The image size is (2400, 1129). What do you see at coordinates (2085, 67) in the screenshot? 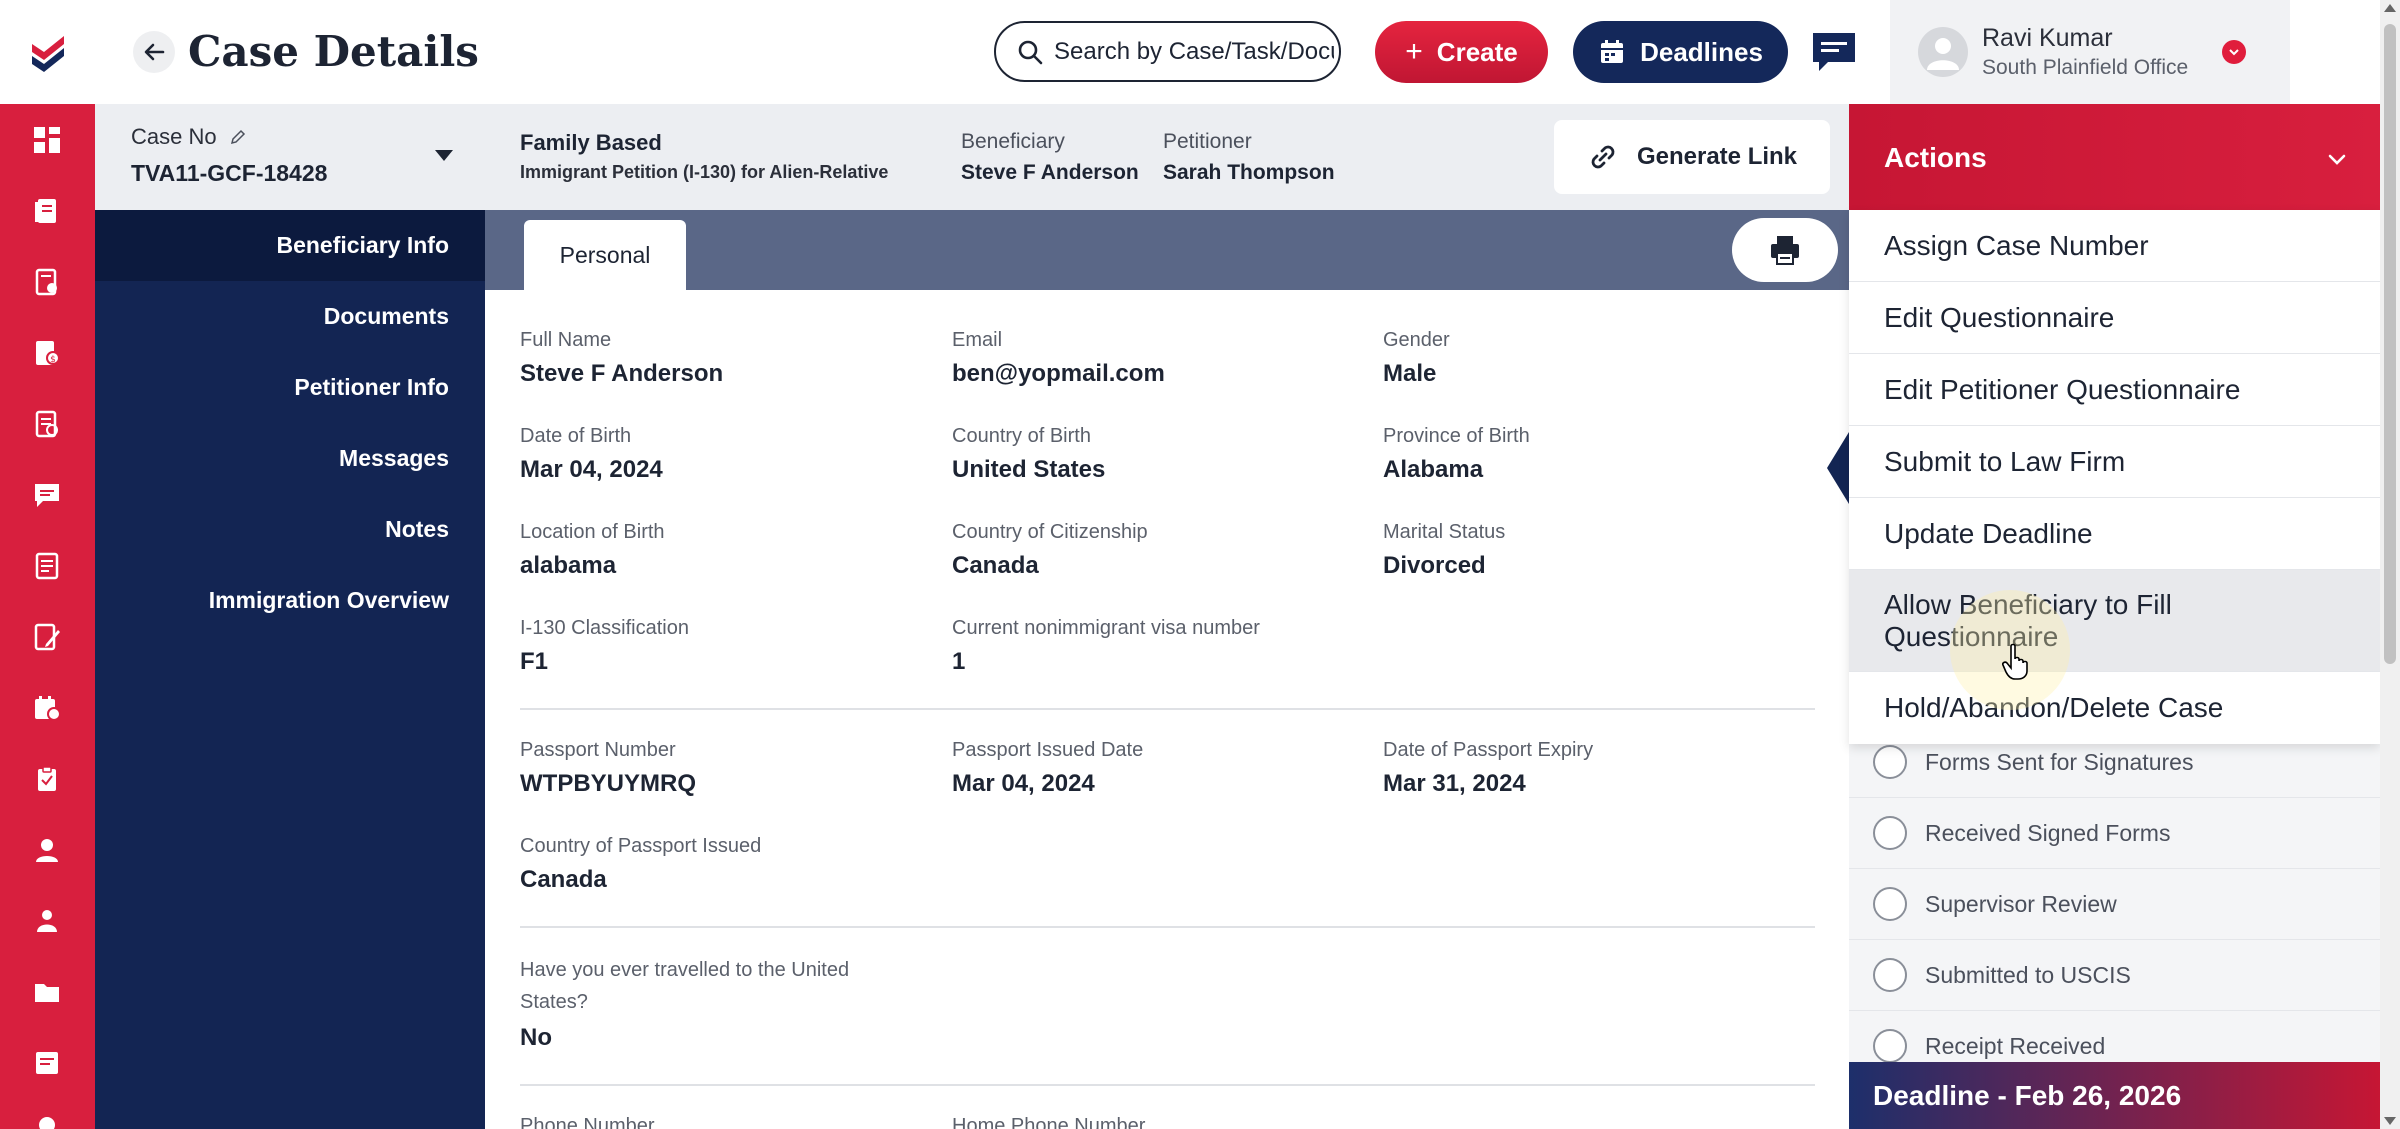
I see `user-office: South Plainfield Office` at bounding box center [2085, 67].